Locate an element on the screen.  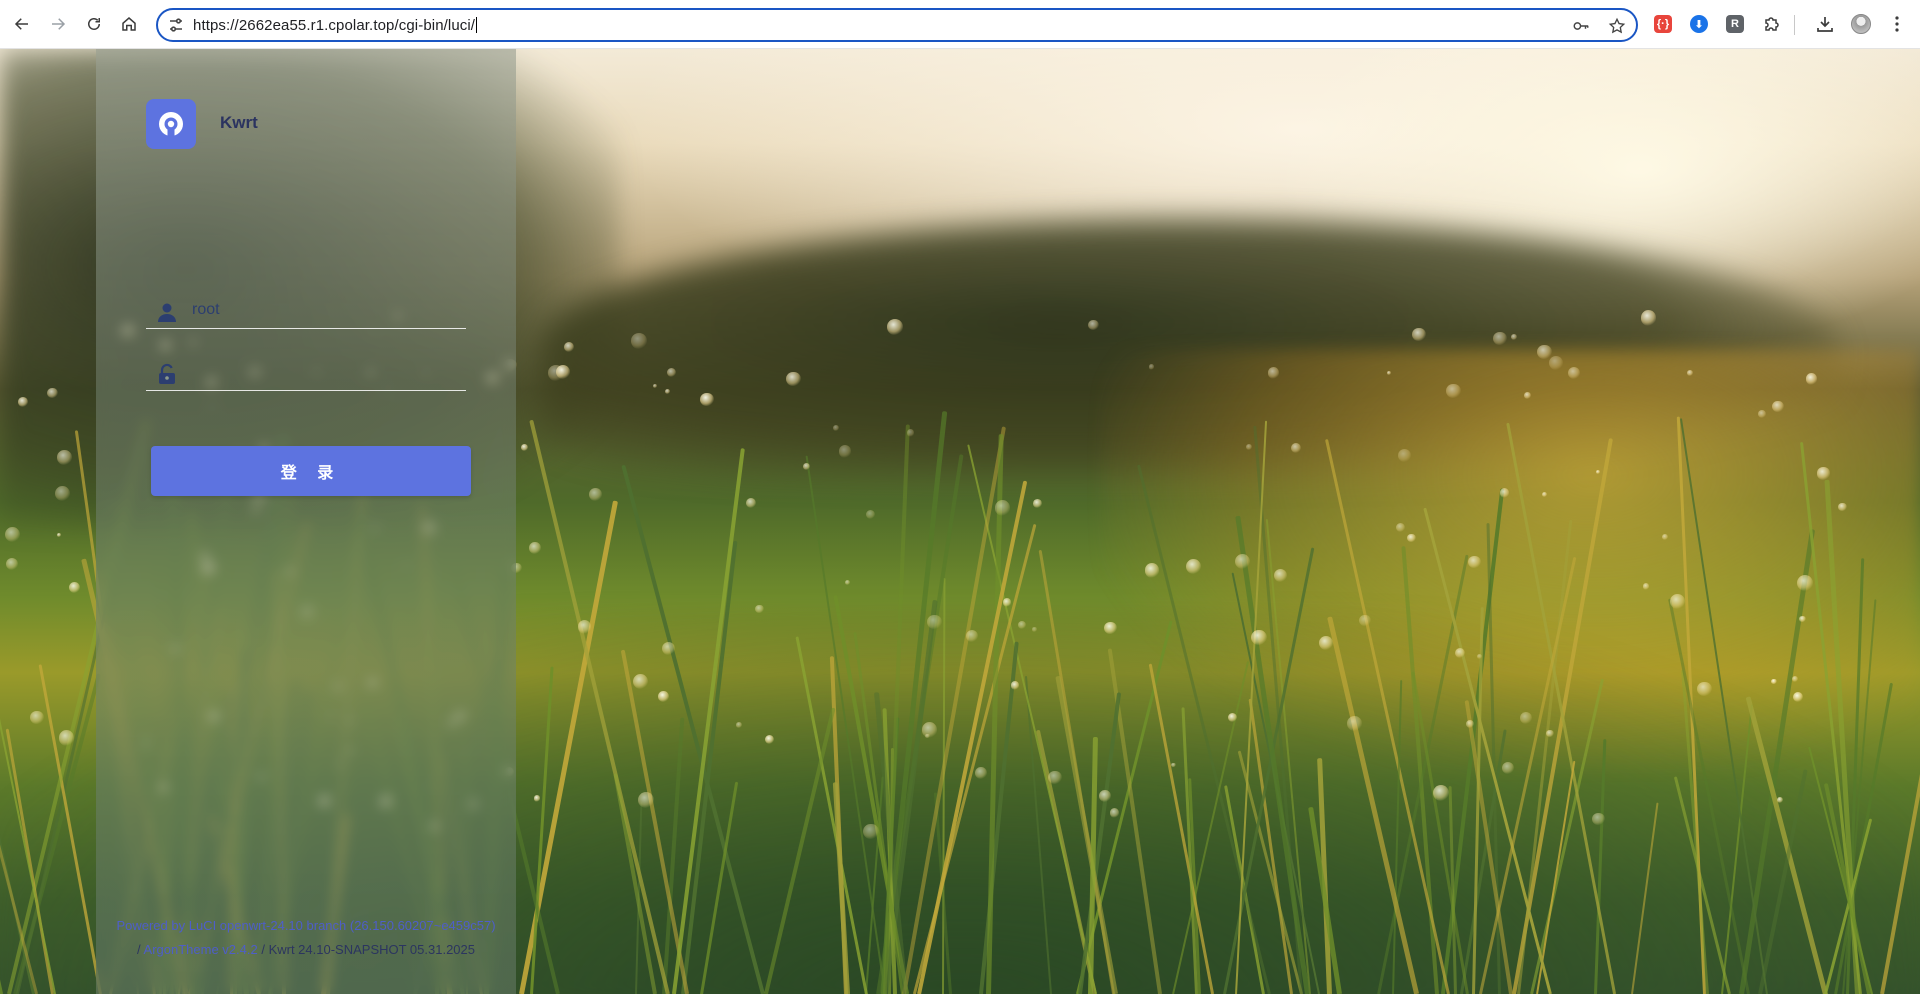
unlock-icon is located at coordinates (167, 374).